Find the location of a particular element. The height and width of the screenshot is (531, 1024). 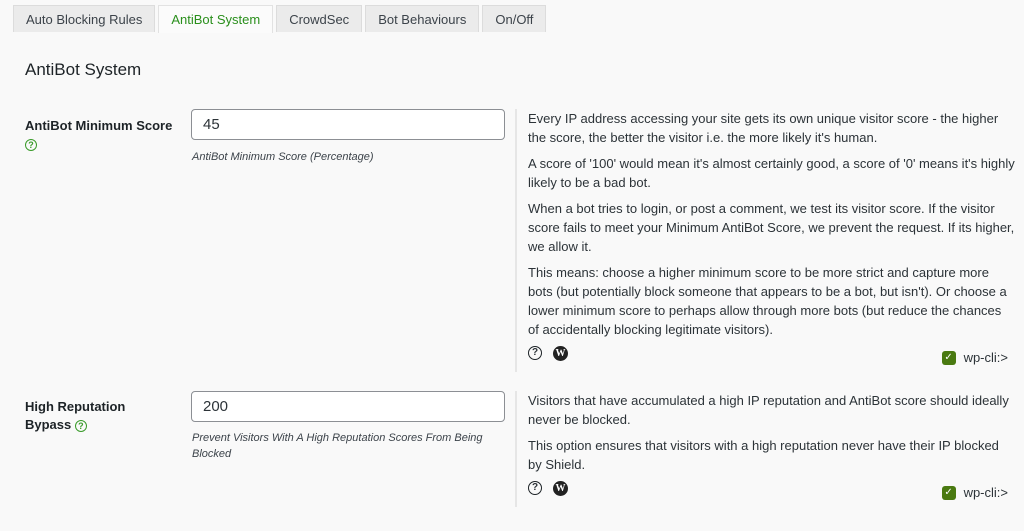

tab-auto-blocking-rules: Auto Blocking Rules is located at coordinates (84, 18).